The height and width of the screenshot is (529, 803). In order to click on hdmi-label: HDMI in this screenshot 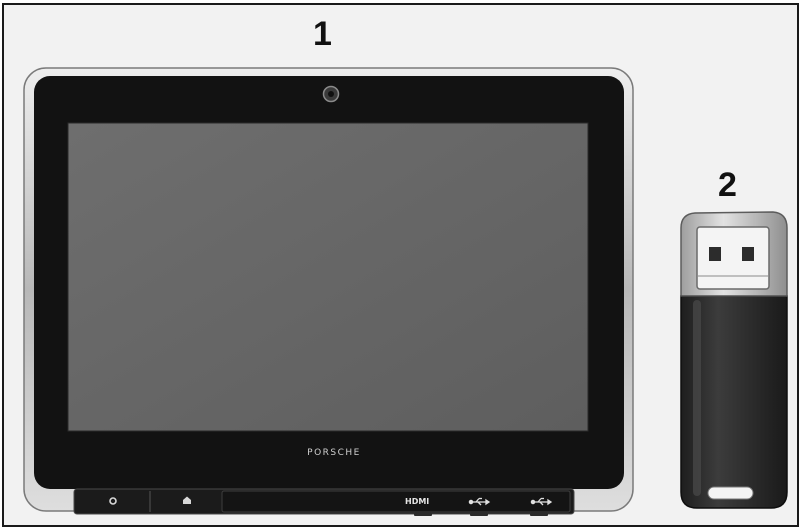, I will do `click(417, 501)`.